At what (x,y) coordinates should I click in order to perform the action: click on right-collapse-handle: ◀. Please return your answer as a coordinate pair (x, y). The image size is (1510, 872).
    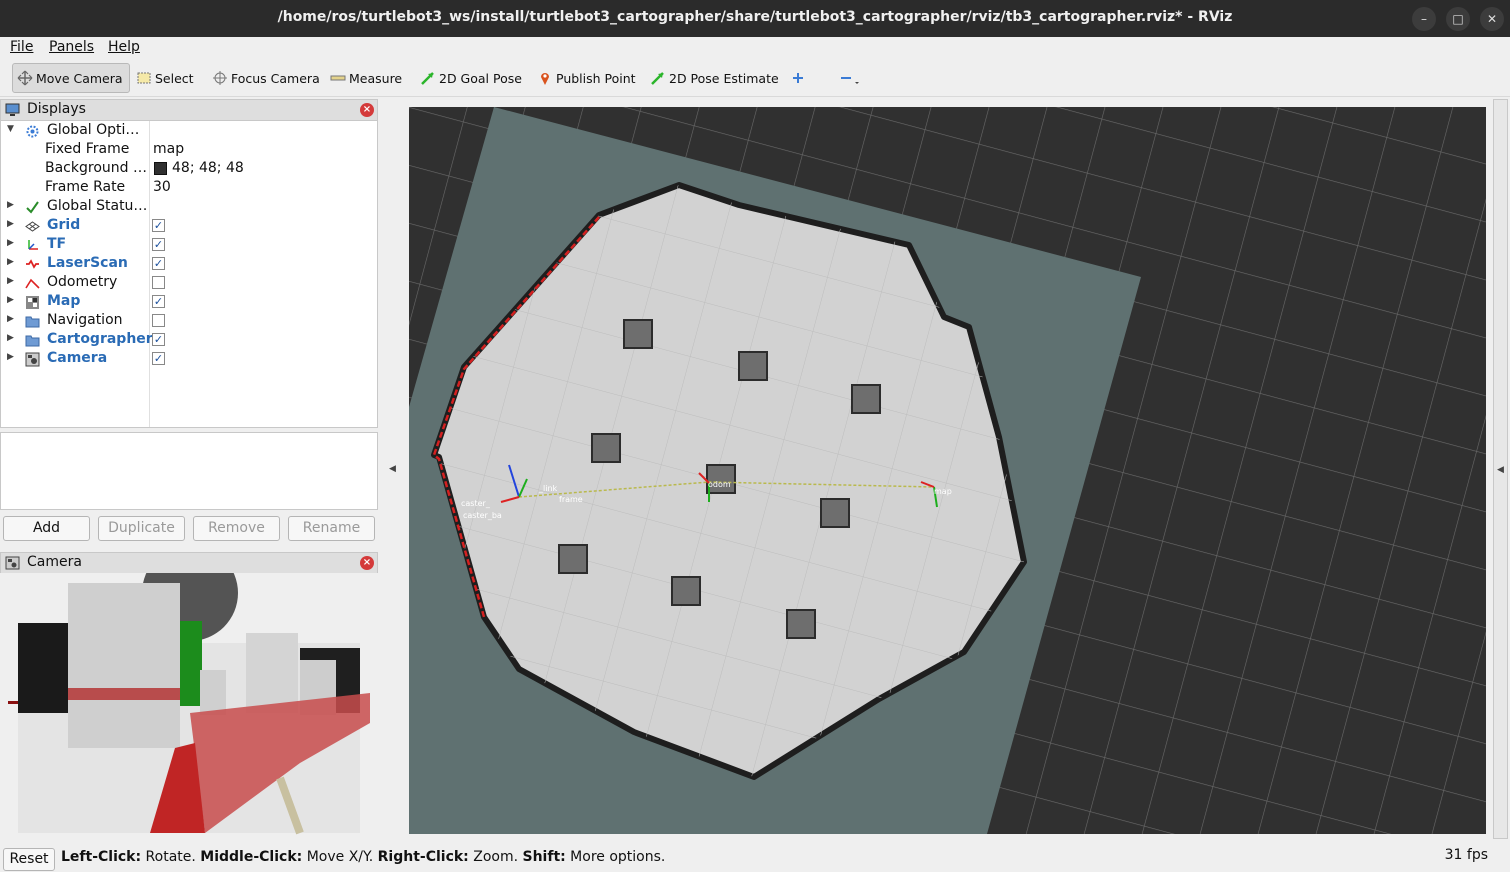
    Looking at the image, I should click on (1500, 469).